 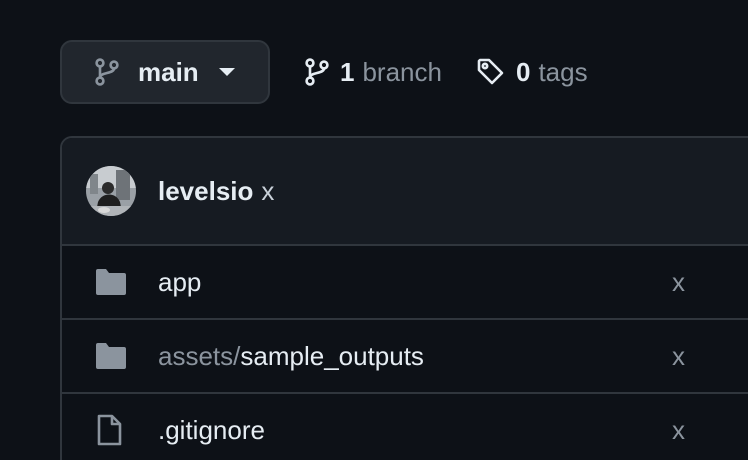 What do you see at coordinates (267, 191) in the screenshot?
I see `commit-message: x` at bounding box center [267, 191].